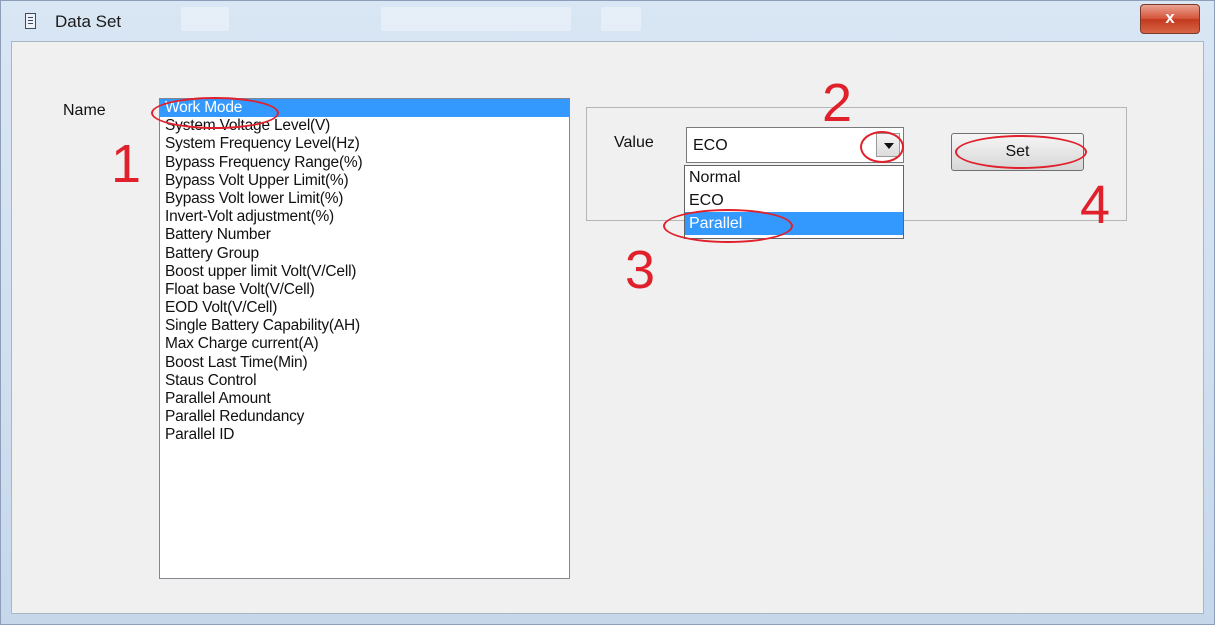 This screenshot has height=625, width=1215. What do you see at coordinates (364, 199) in the screenshot?
I see `list-item: Bypass Volt lower Limit(%)` at bounding box center [364, 199].